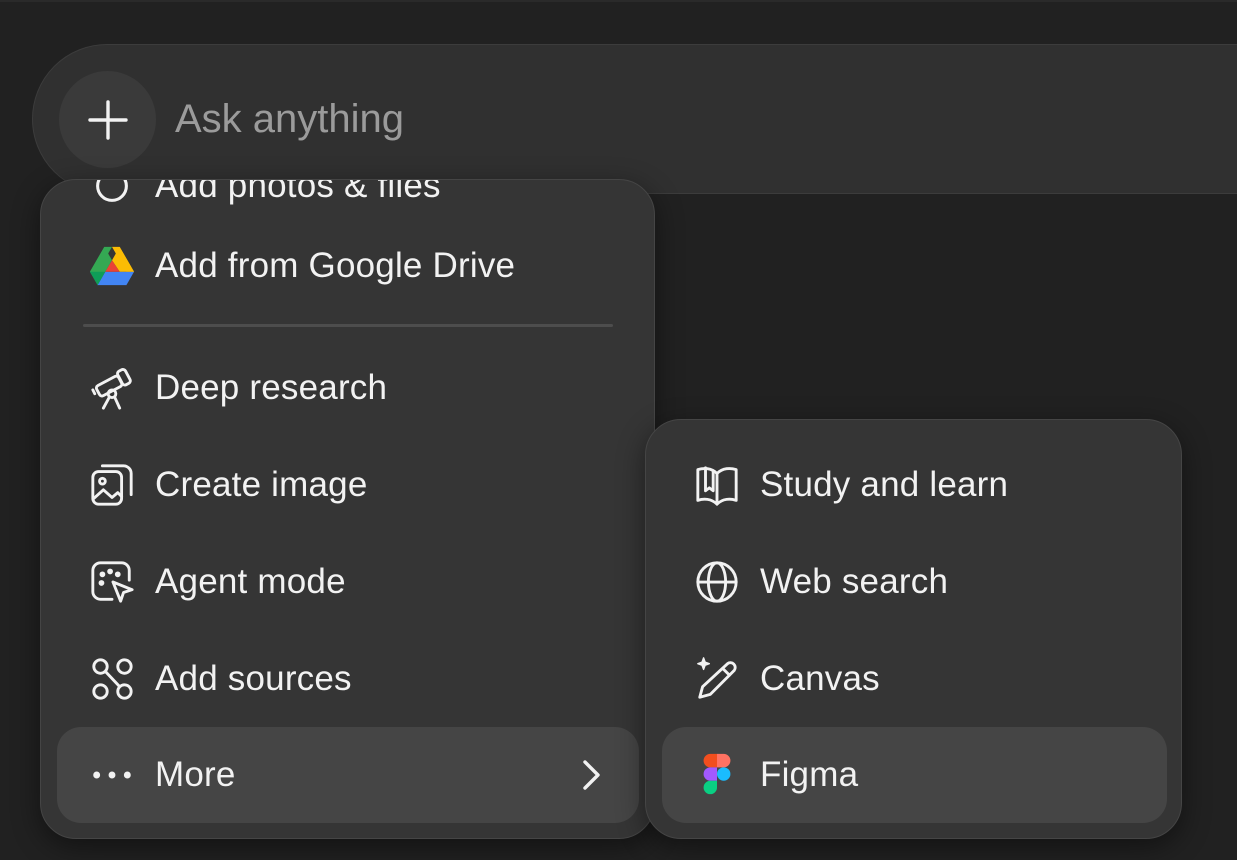 This screenshot has height=860, width=1237. What do you see at coordinates (298, 192) in the screenshot?
I see `menu-item-label: Add photos & files` at bounding box center [298, 192].